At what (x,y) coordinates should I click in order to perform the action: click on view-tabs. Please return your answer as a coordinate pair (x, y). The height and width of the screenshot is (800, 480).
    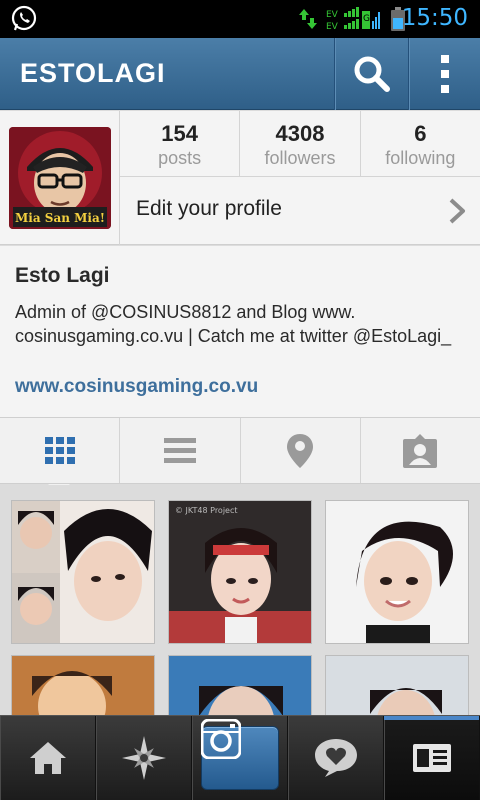
    Looking at the image, I should click on (240, 451).